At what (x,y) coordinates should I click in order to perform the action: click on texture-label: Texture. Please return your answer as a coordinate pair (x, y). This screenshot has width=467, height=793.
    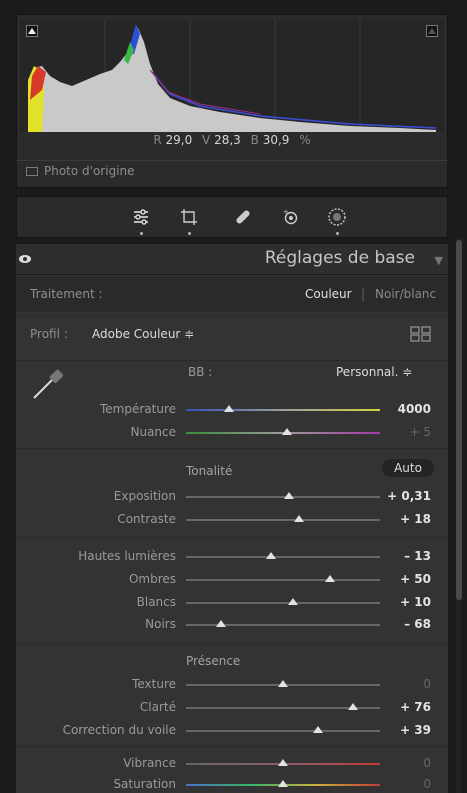
    Looking at the image, I should click on (154, 684).